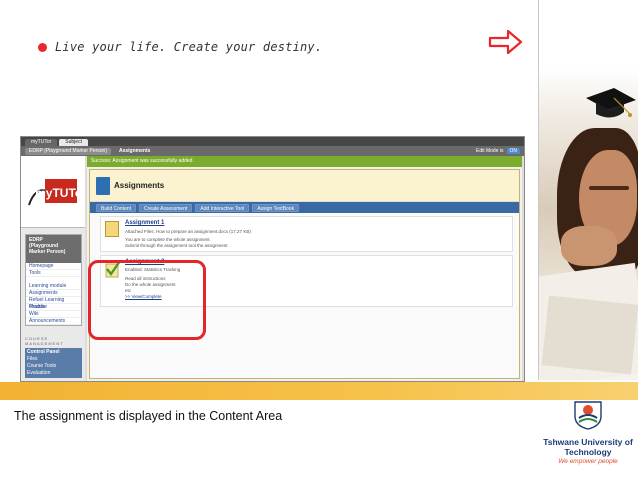 The image size is (638, 479). I want to click on tab-subject: Subject, so click(73, 142).